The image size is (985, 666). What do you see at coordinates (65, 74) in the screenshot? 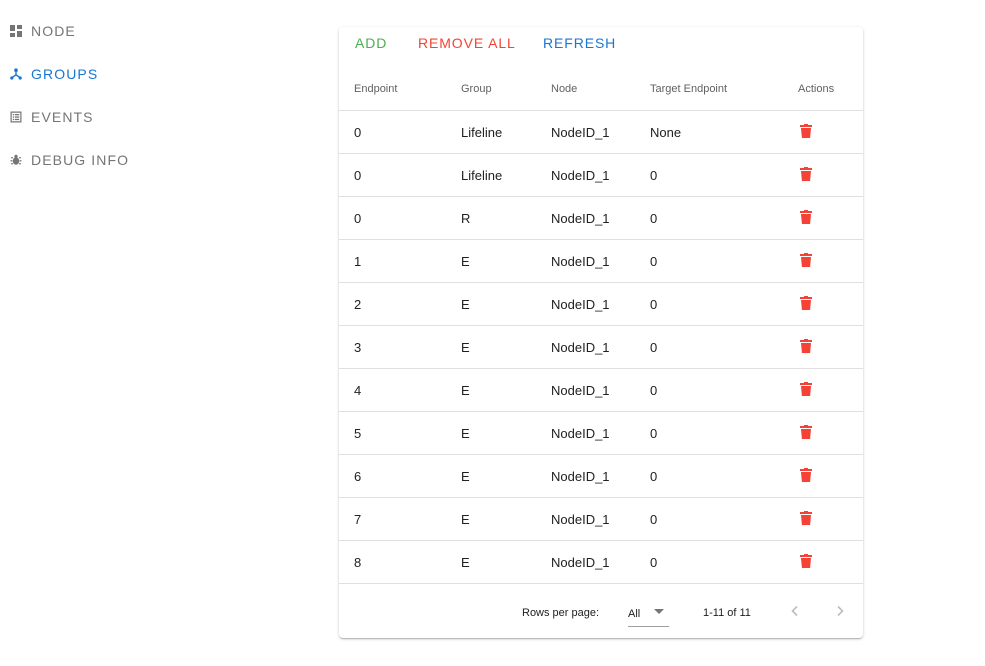
I see `nav-label-groups: GROUPS` at bounding box center [65, 74].